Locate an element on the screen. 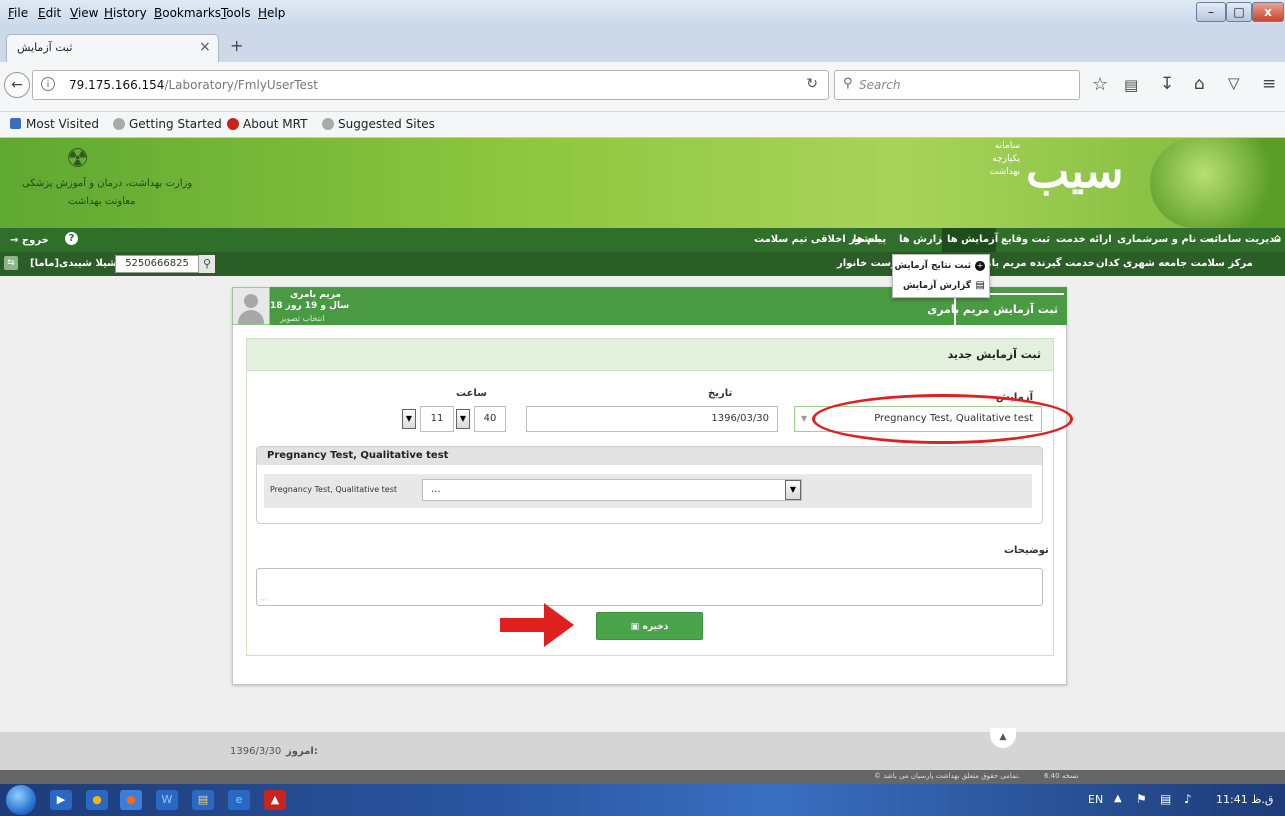  taskbar-firefox-icon: ● is located at coordinates (131, 800).